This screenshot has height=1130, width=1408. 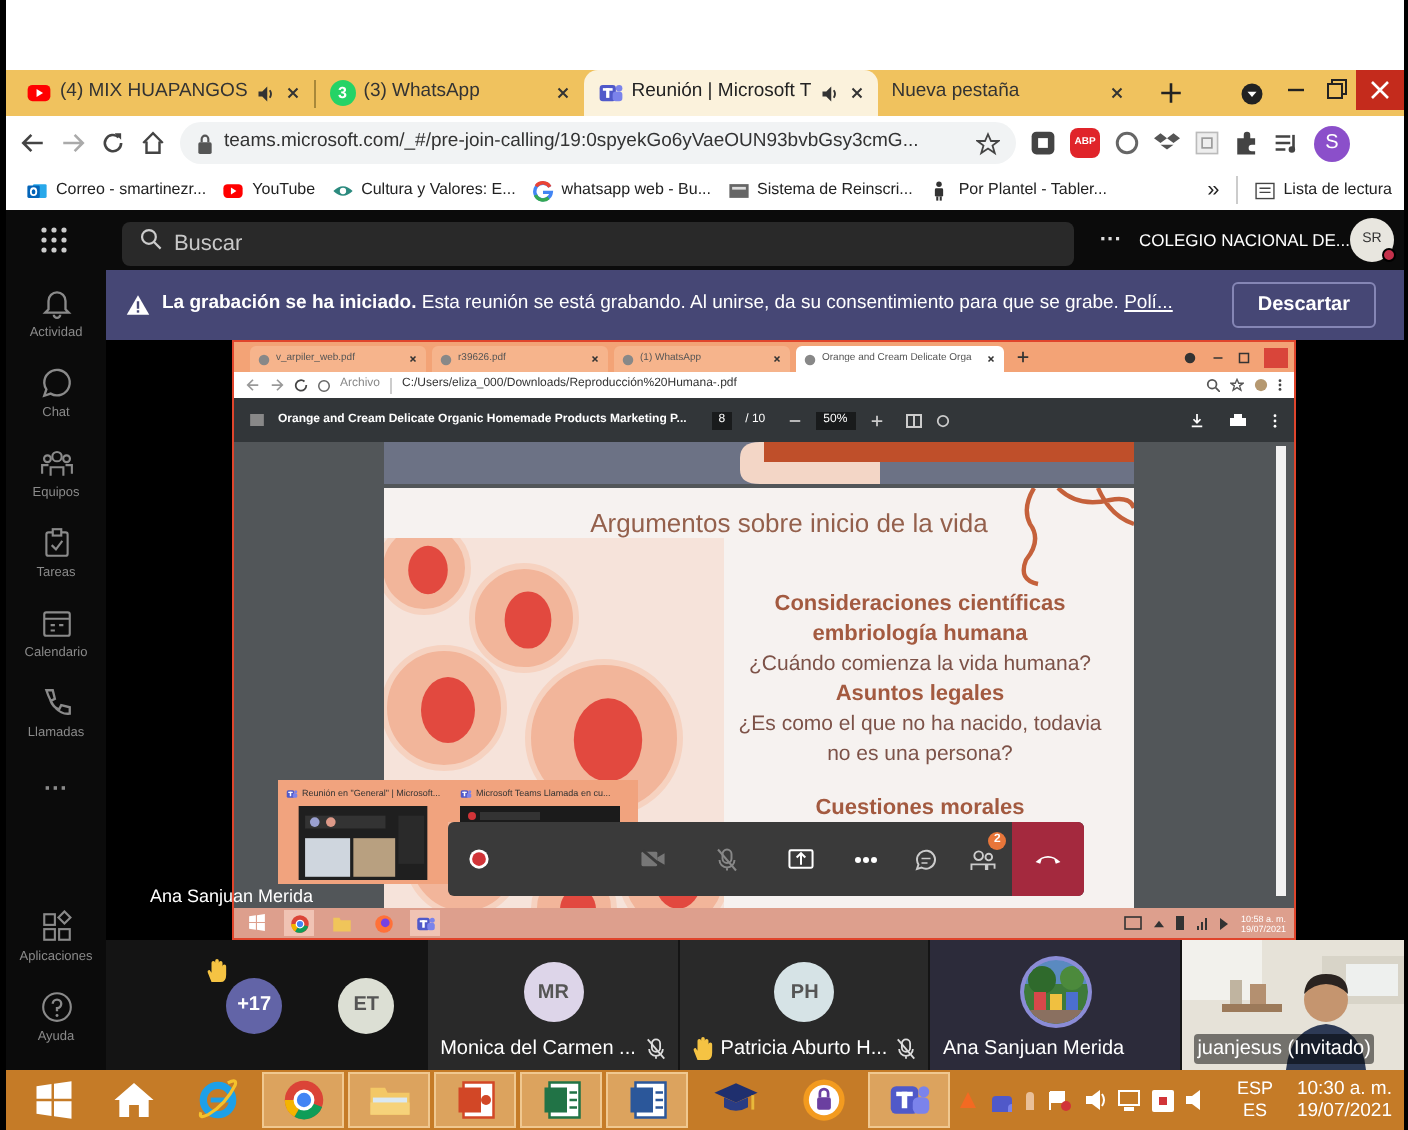 I want to click on search-field: Buscar, so click(x=597, y=244).